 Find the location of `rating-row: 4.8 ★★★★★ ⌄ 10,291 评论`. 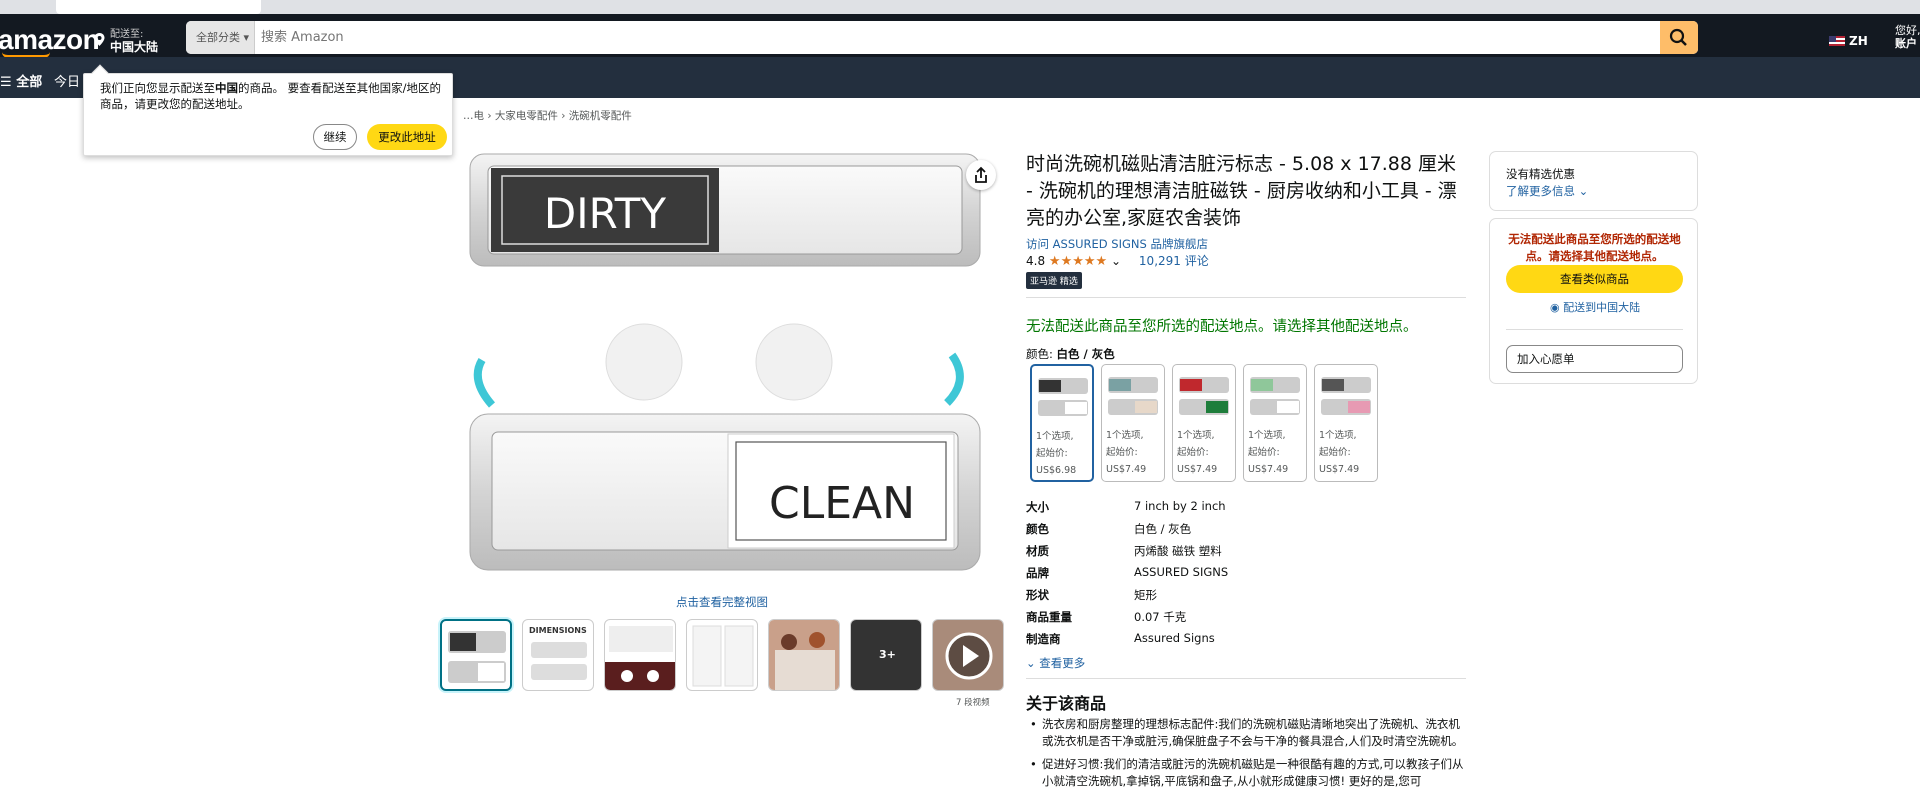

rating-row: 4.8 ★★★★★ ⌄ 10,291 评论 is located at coordinates (1117, 260).